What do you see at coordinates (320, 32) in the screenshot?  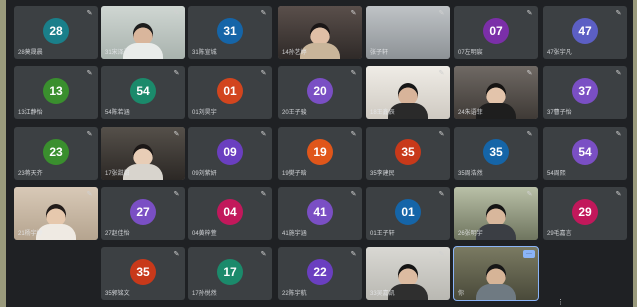 I see `participant-tile: ✎ 14孙艺婷` at bounding box center [320, 32].